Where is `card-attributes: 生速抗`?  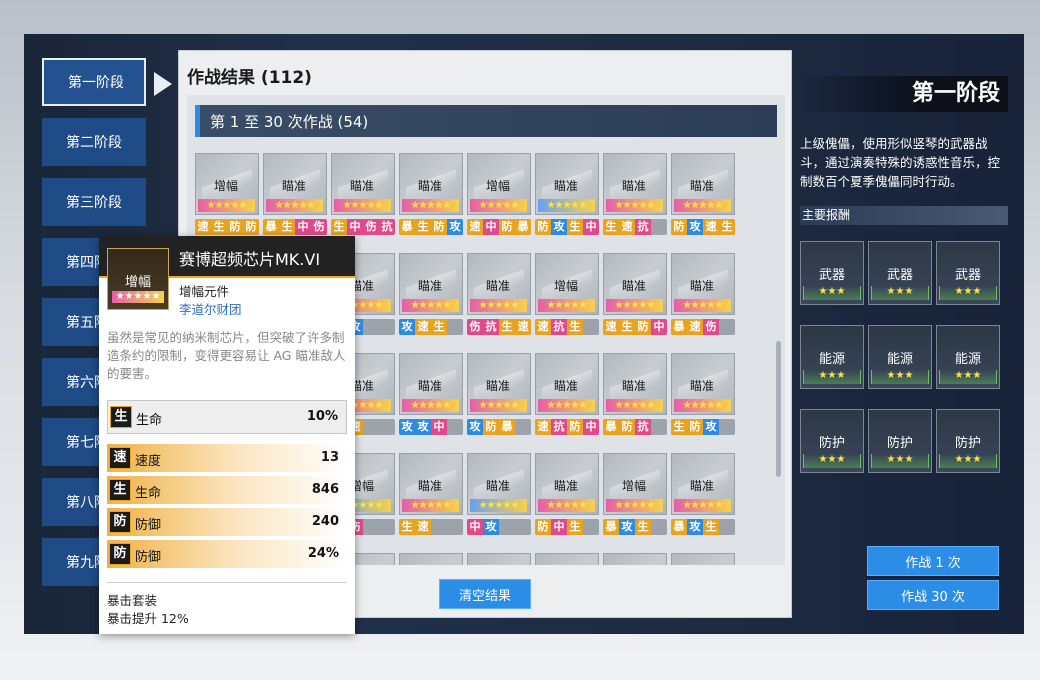 card-attributes: 生速抗 is located at coordinates (635, 227).